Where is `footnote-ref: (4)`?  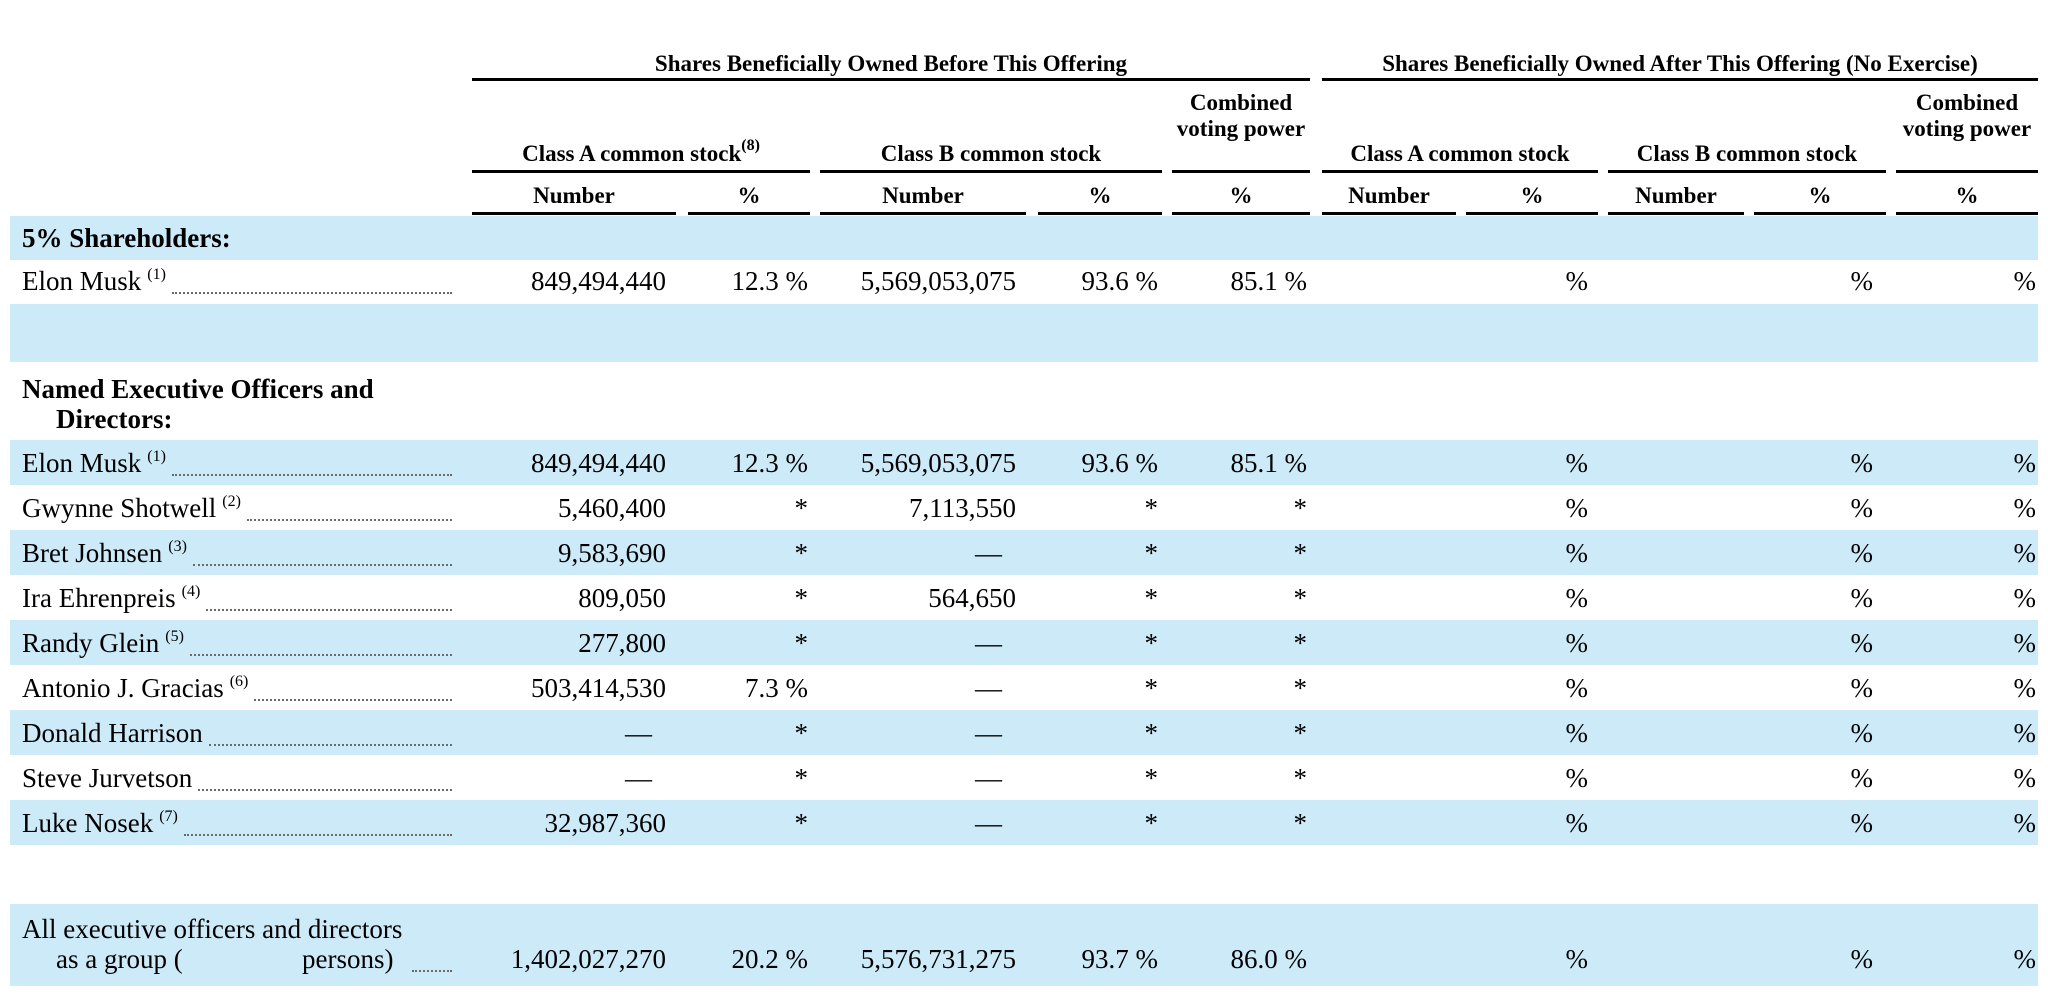
footnote-ref: (4) is located at coordinates (191, 591).